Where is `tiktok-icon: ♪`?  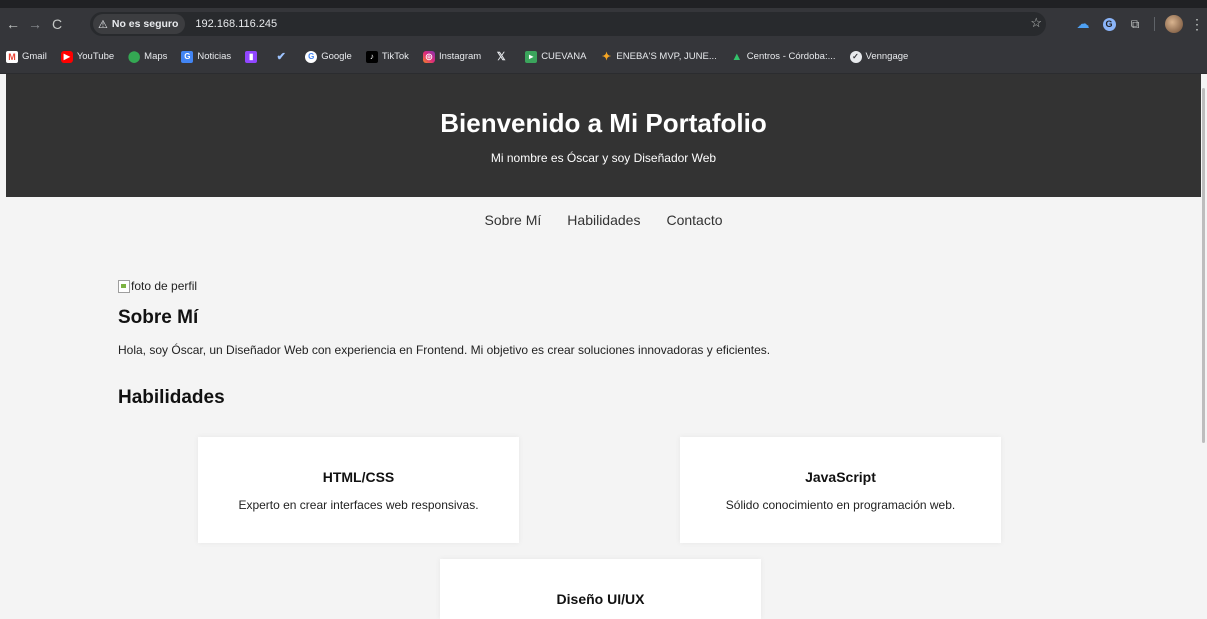
tiktok-icon: ♪ is located at coordinates (371, 56).